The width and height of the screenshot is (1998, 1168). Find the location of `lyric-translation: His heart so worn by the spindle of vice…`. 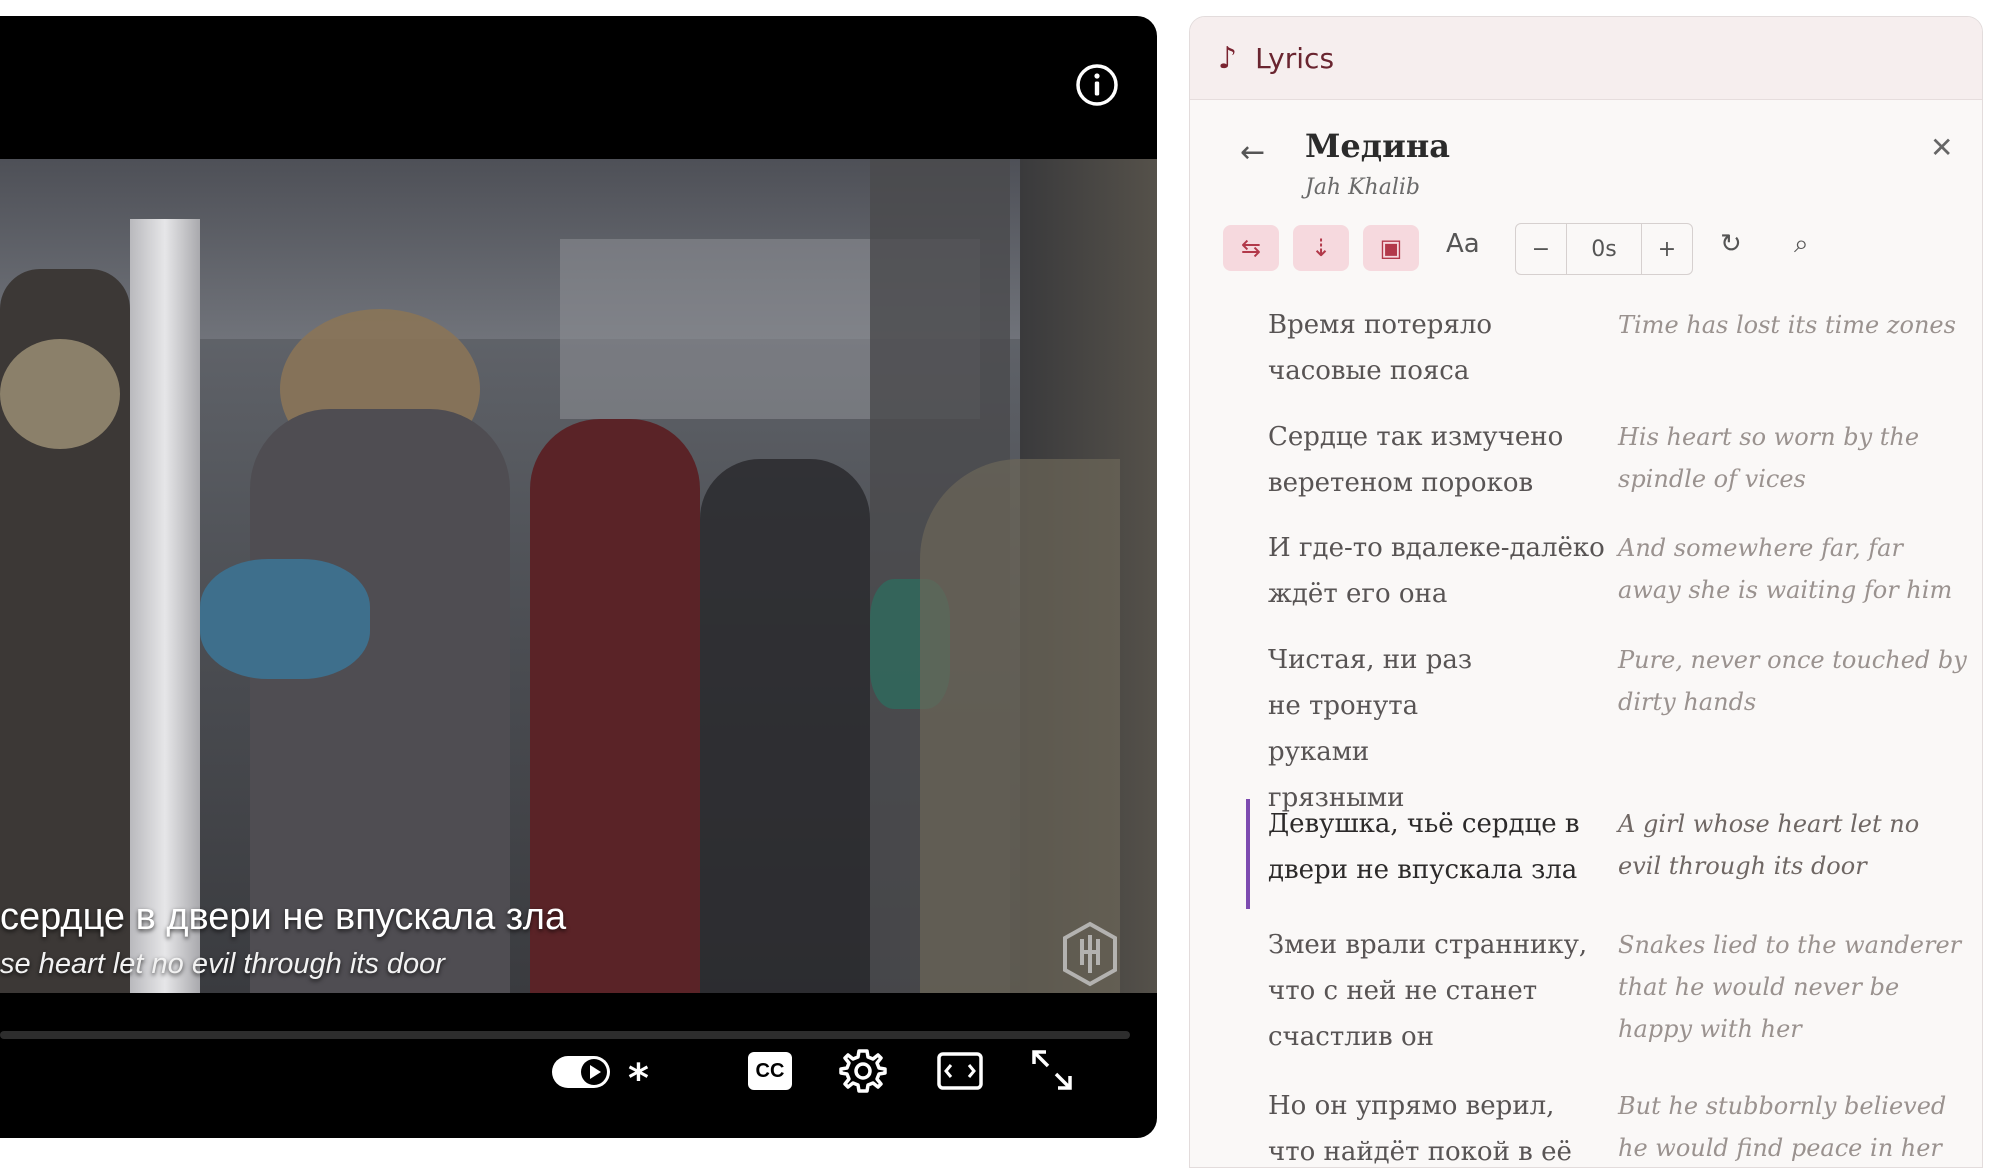

lyric-translation: His heart so worn by the spindle of vice… is located at coordinates (1769, 458).